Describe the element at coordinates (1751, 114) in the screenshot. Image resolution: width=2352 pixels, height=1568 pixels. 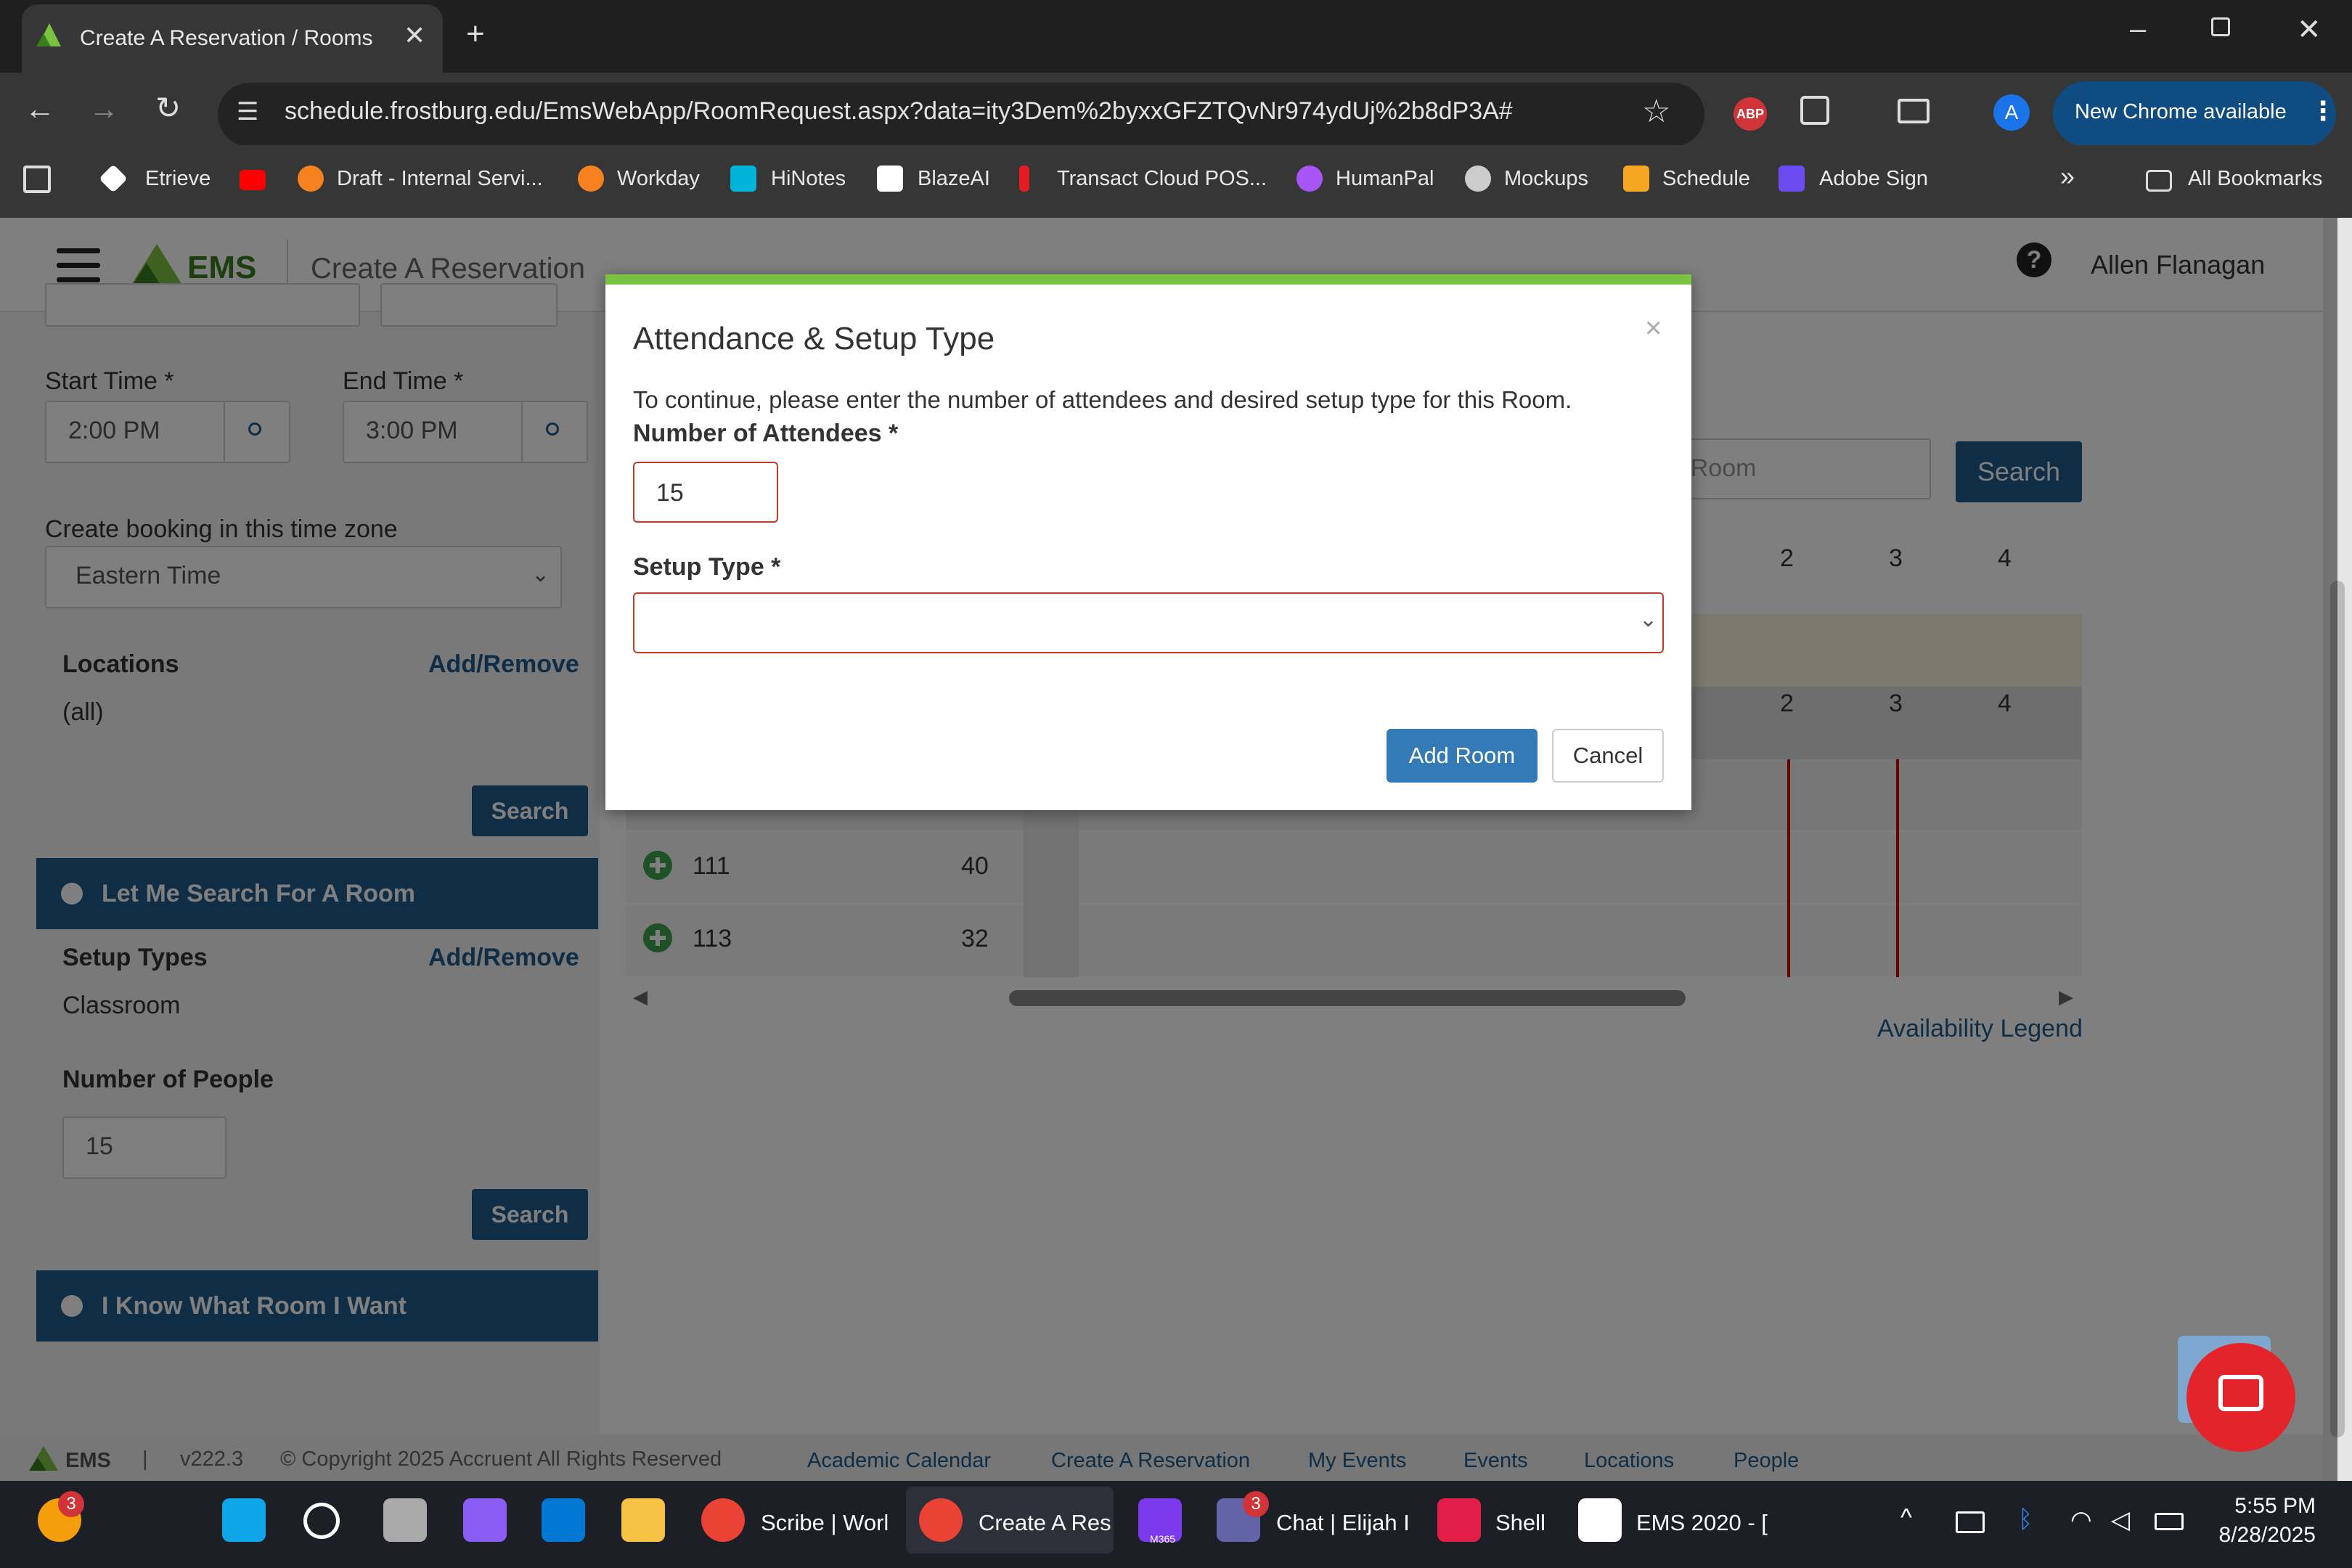
I see `adblock-icon: ABP` at that location.